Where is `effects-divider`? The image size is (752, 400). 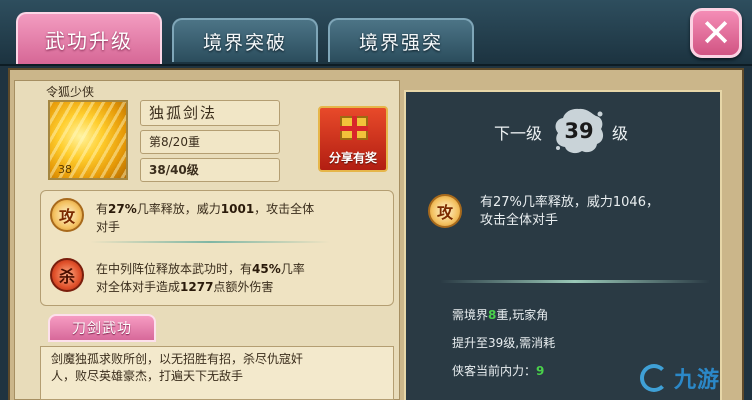
effects-divider is located at coordinates (210, 242).